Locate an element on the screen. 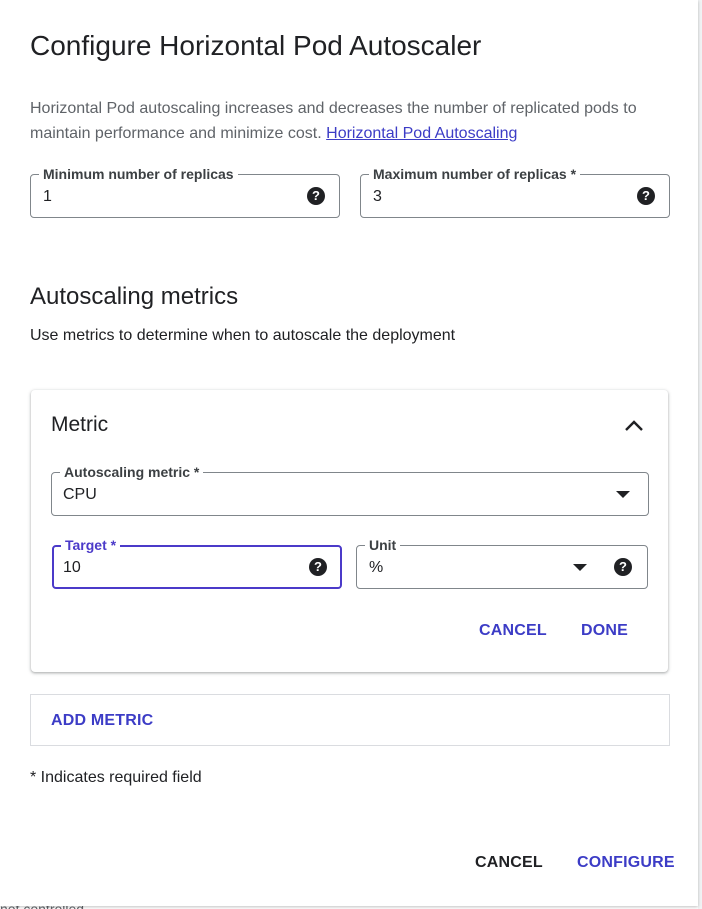 This screenshot has width=702, height=909. max-replicas-field: Maximum number of replicas * 3 ? is located at coordinates (515, 192).